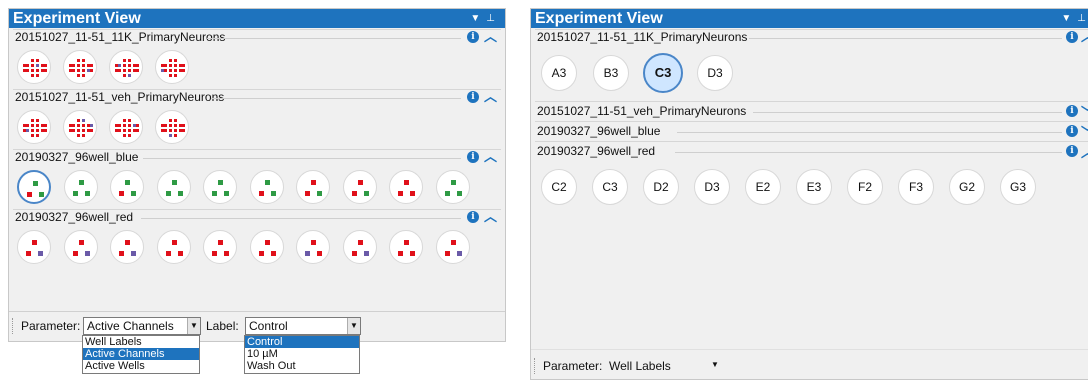 The image size is (1088, 380). I want to click on parameter-option: Active Wells, so click(141, 366).